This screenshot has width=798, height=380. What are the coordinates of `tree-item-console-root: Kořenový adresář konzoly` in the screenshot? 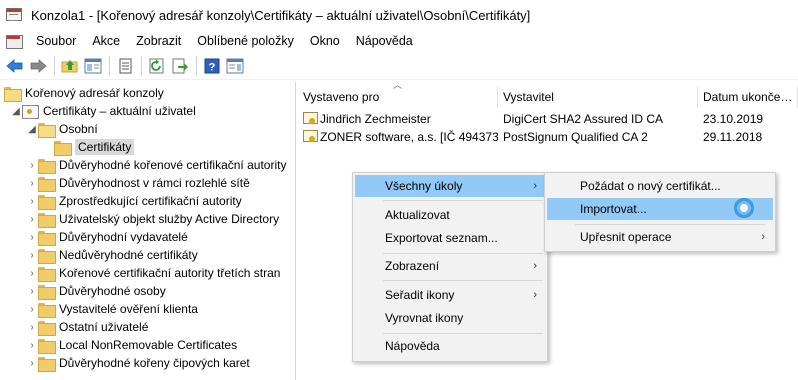 It's located at (84, 93).